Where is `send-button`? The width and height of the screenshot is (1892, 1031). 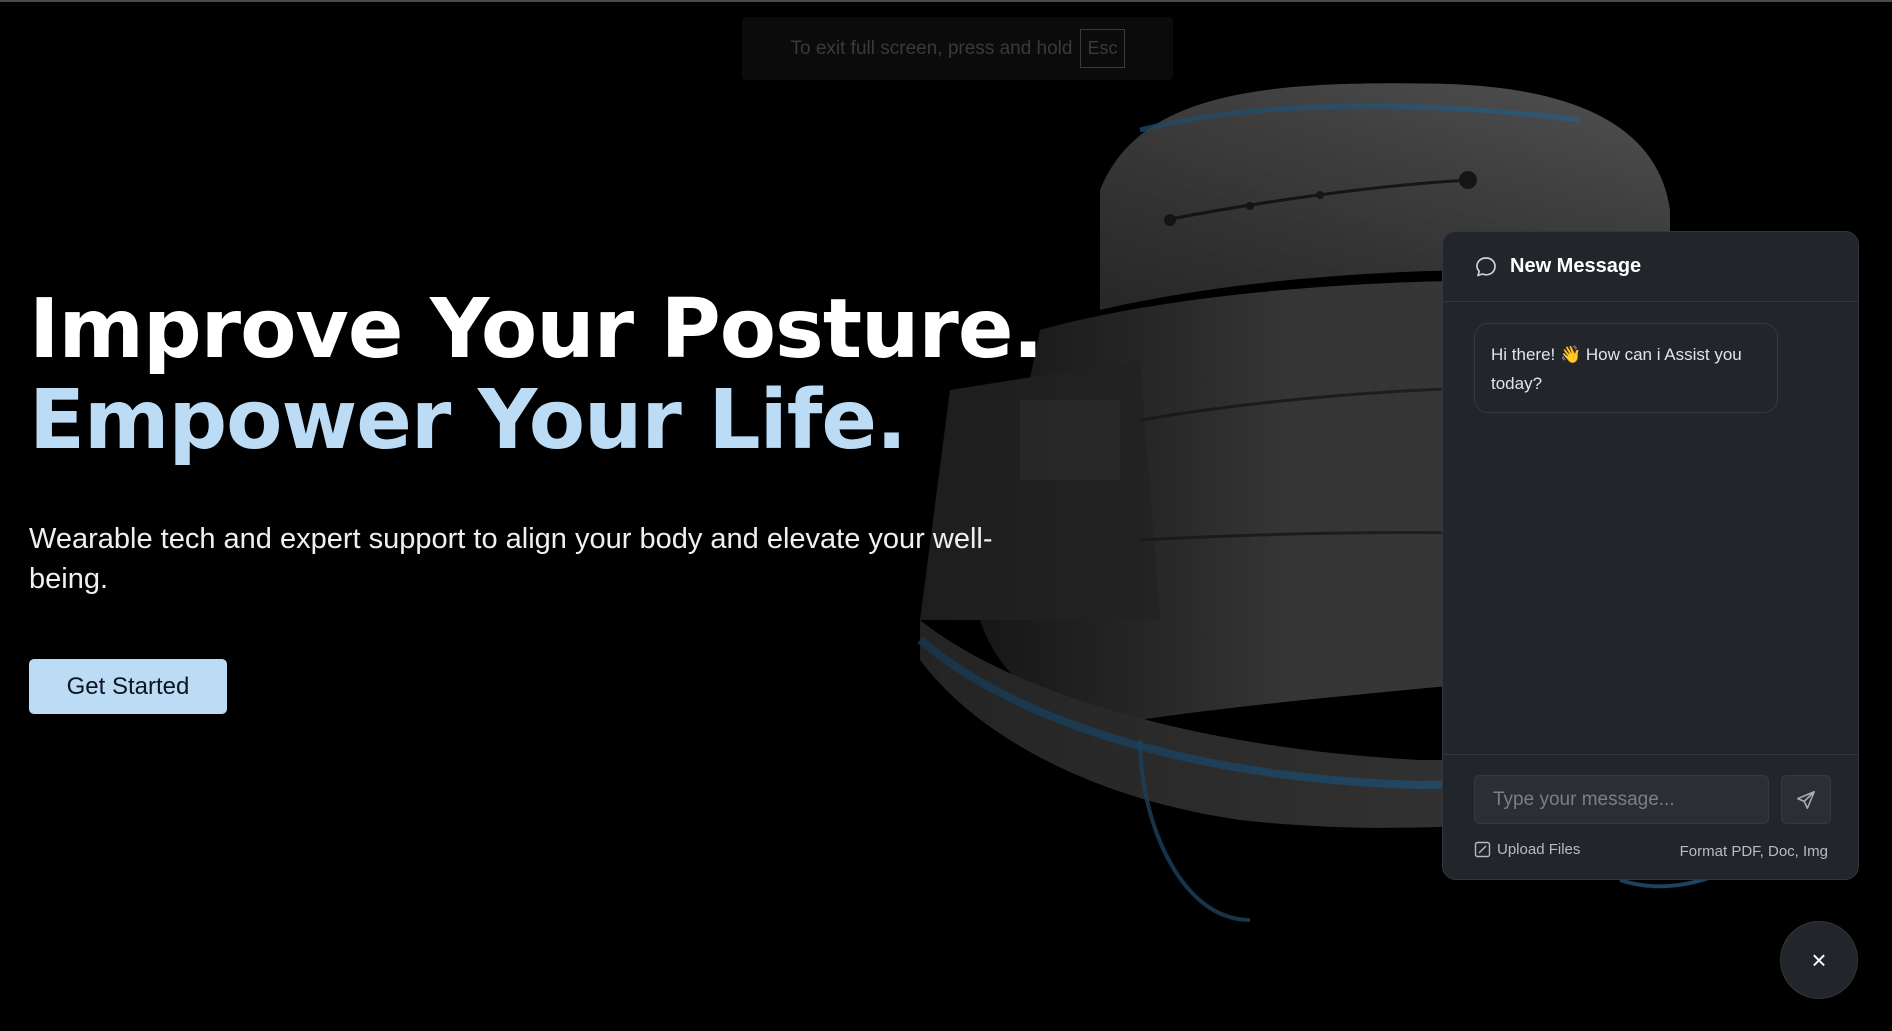
send-button is located at coordinates (1806, 799).